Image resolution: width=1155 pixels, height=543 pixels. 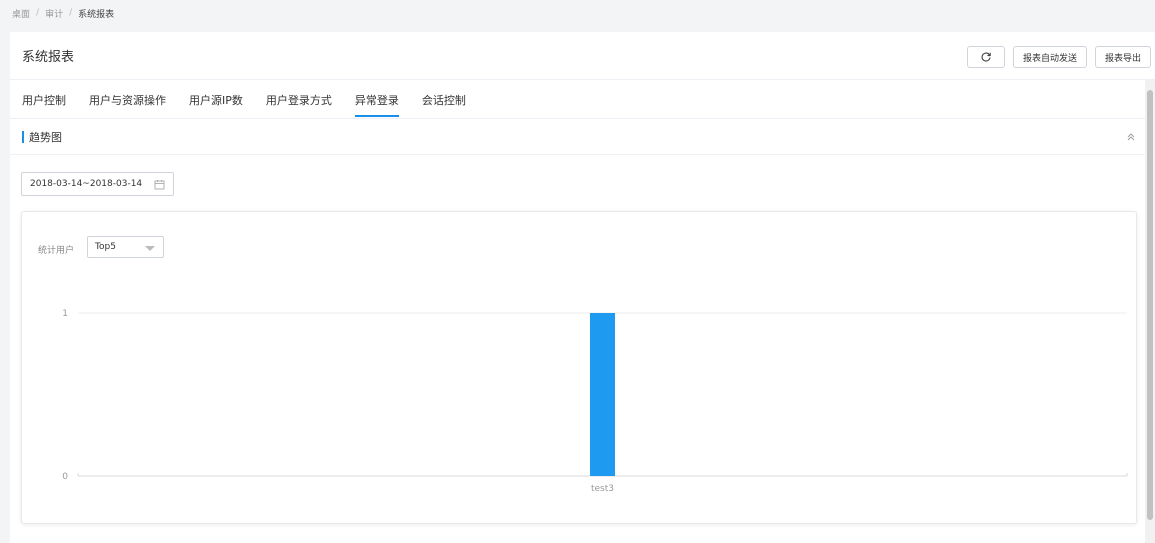 I want to click on section-header: 趋势图, so click(x=577, y=137).